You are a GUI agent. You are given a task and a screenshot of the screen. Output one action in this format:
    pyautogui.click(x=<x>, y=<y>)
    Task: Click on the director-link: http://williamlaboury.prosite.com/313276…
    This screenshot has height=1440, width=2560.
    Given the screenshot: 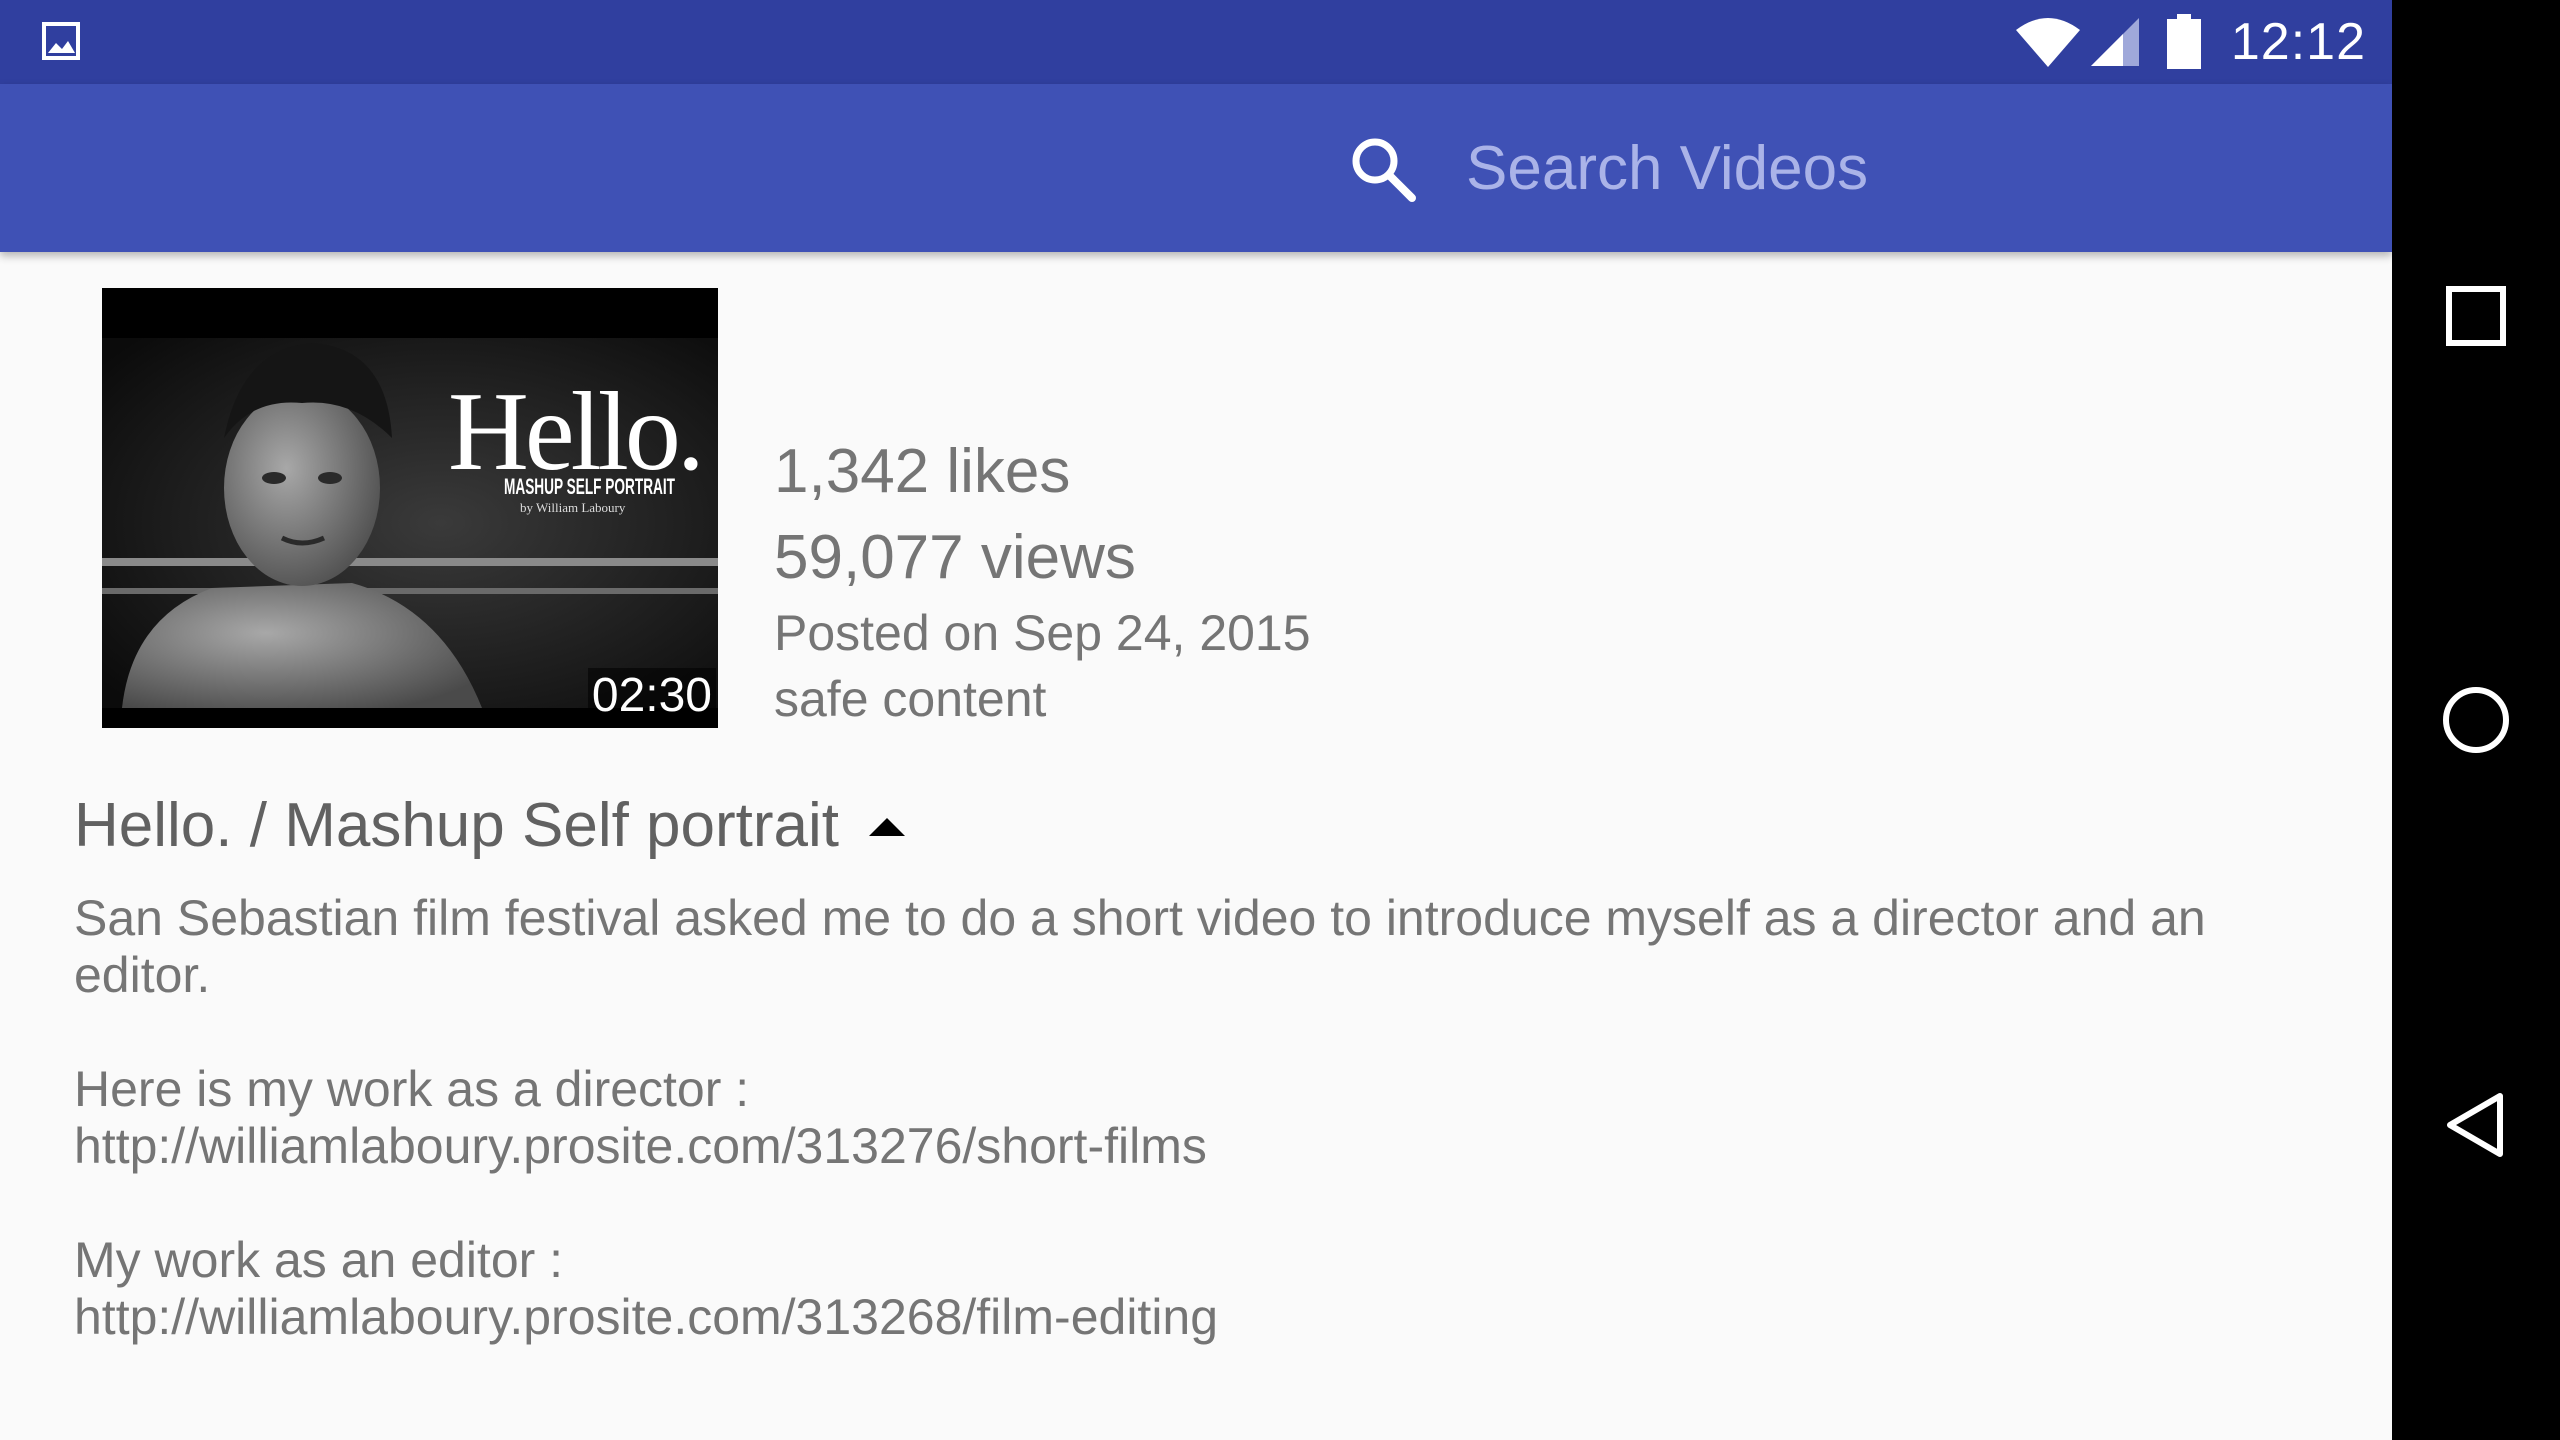 What is the action you would take?
    pyautogui.click(x=1164, y=1146)
    